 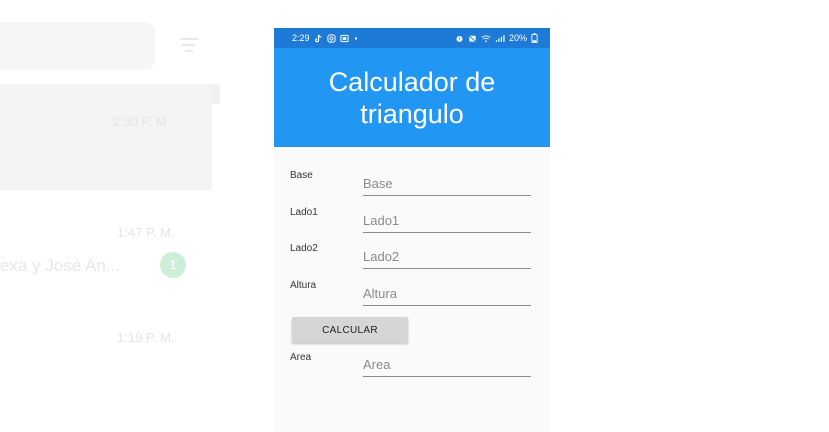 What do you see at coordinates (500, 38) in the screenshot?
I see `signal-icon` at bounding box center [500, 38].